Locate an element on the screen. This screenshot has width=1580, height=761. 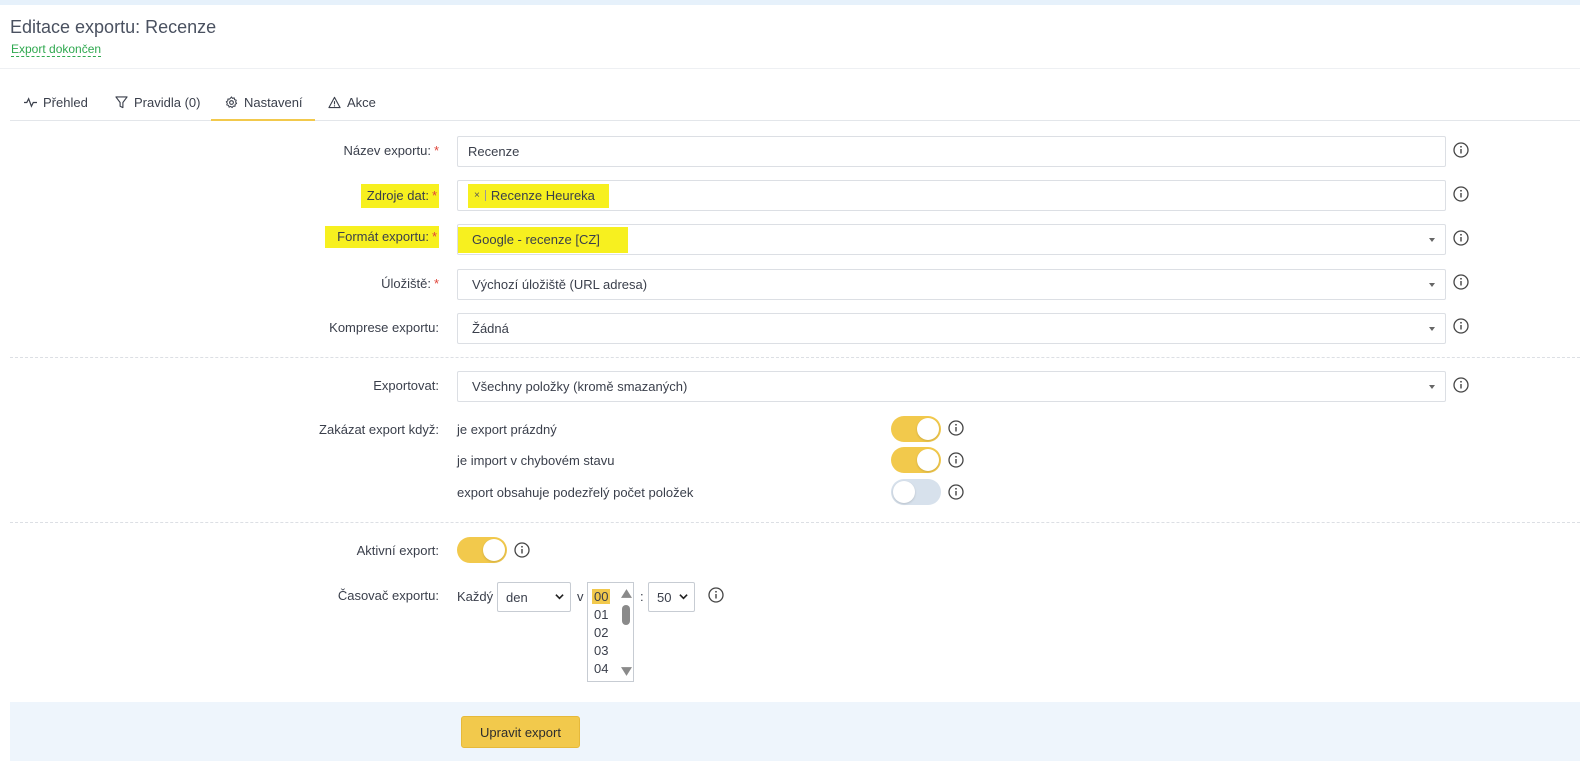
activity-icon is located at coordinates (30, 102).